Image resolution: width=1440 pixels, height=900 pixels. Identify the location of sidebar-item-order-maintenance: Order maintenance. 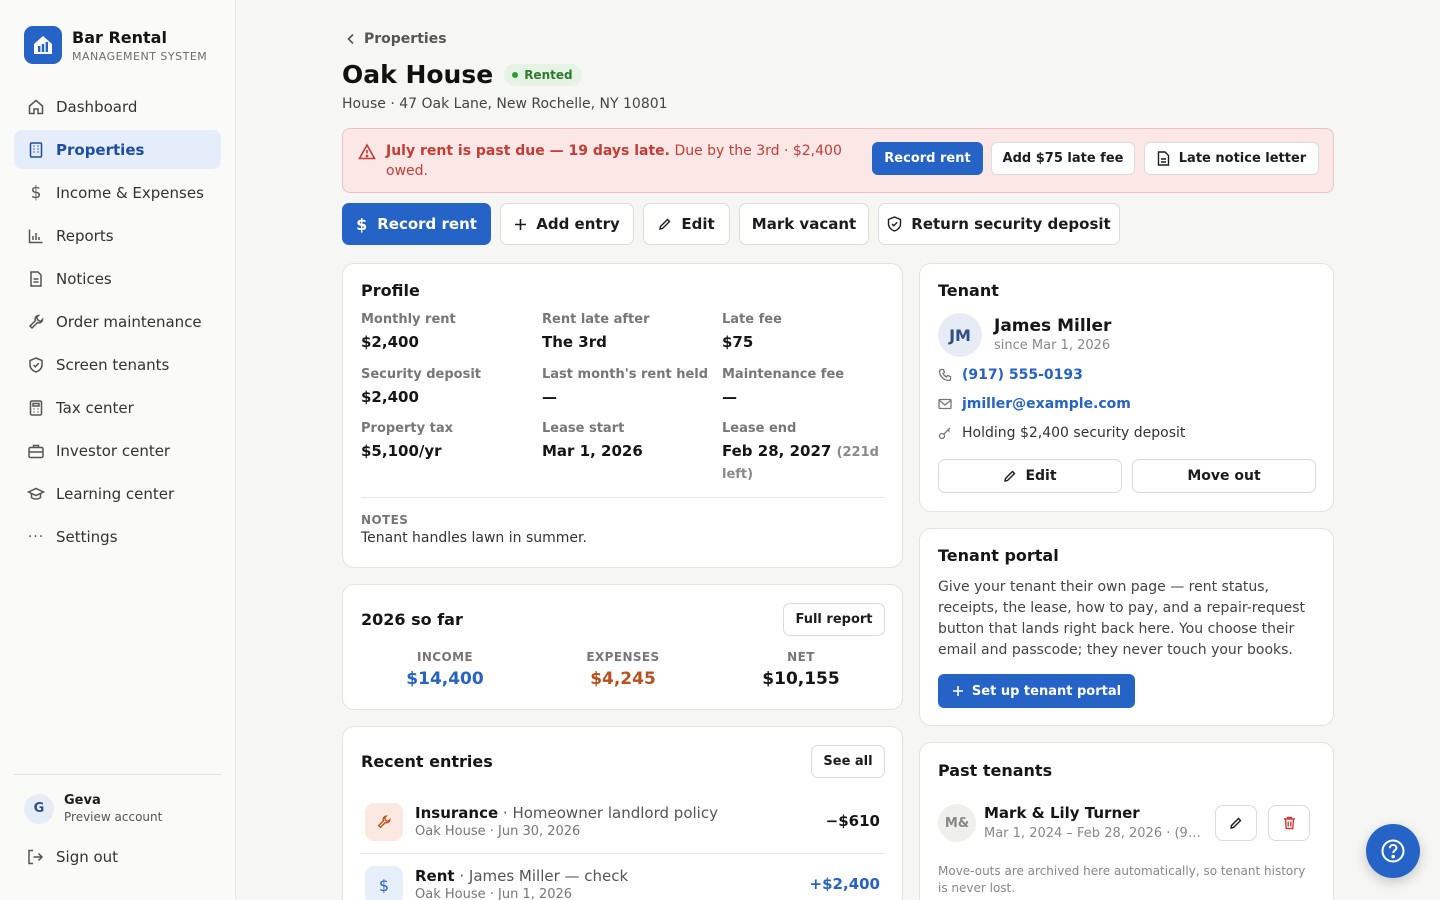
(117, 321).